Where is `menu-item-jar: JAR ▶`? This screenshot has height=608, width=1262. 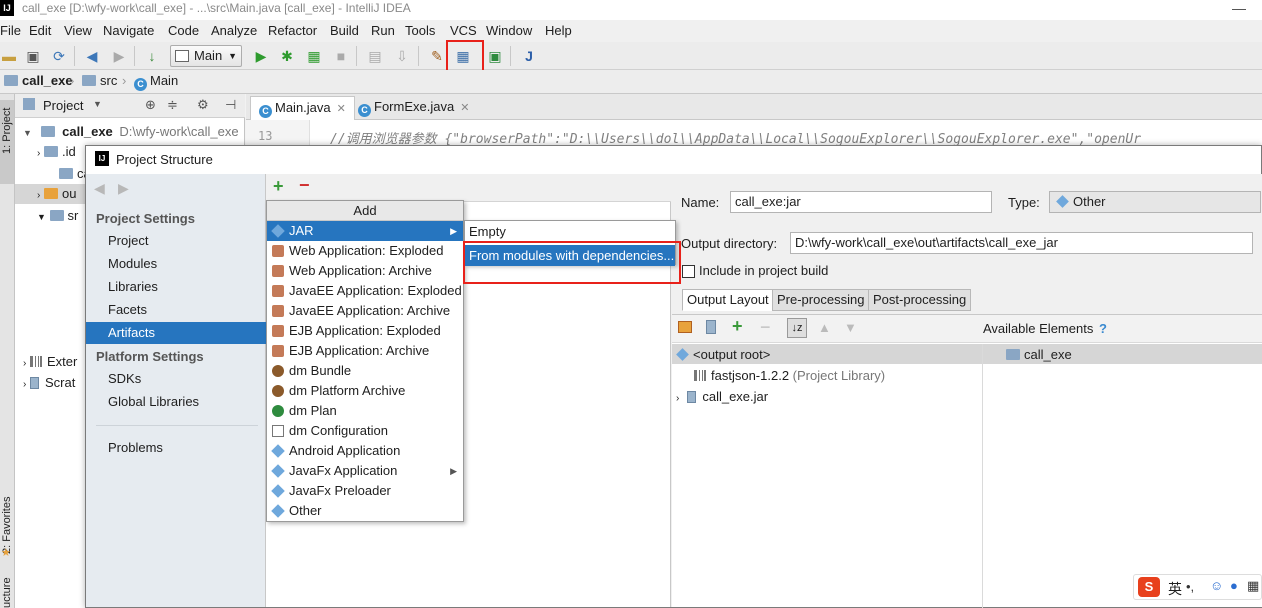 menu-item-jar: JAR ▶ is located at coordinates (365, 231).